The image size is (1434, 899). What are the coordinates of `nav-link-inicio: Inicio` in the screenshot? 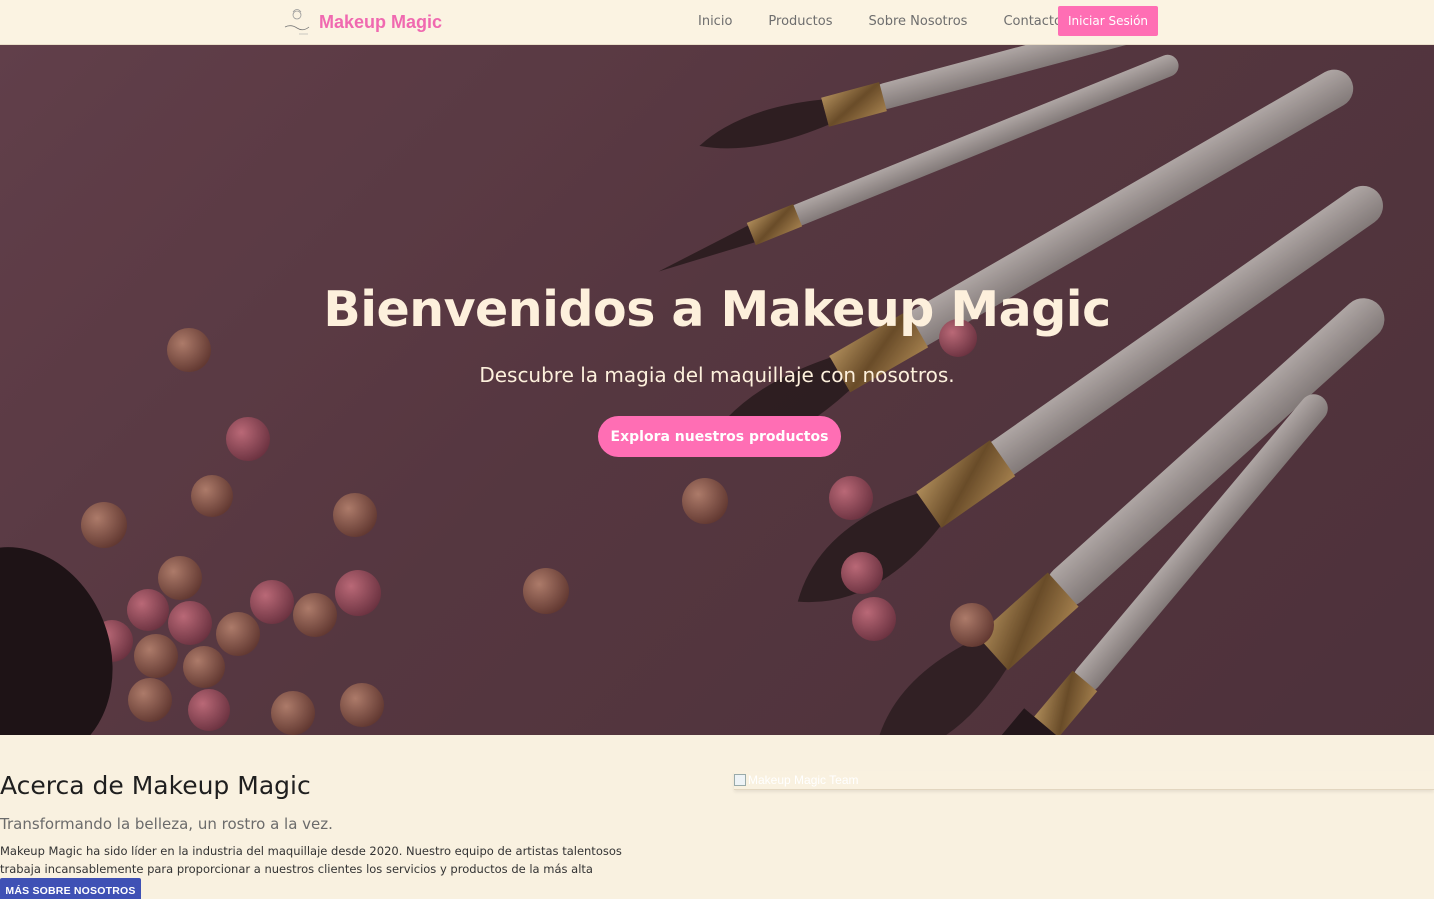 It's located at (715, 21).